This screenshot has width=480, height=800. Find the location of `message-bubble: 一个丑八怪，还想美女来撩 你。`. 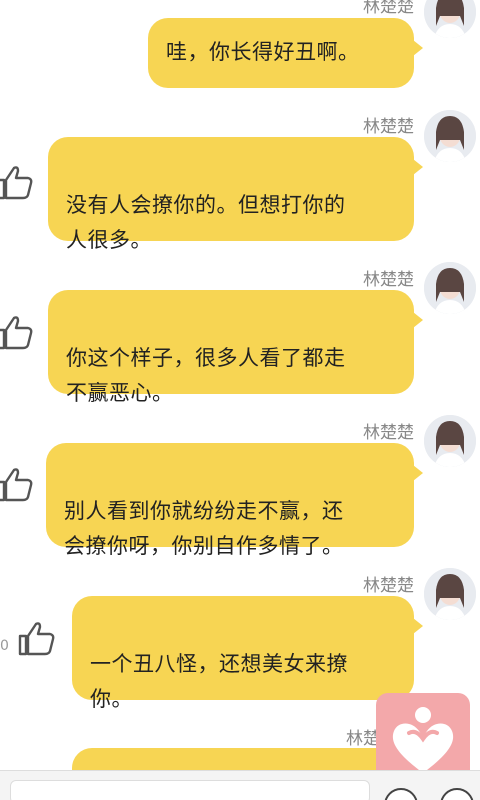

message-bubble: 一个丑八怪，还想美女来撩 你。 is located at coordinates (247, 653).